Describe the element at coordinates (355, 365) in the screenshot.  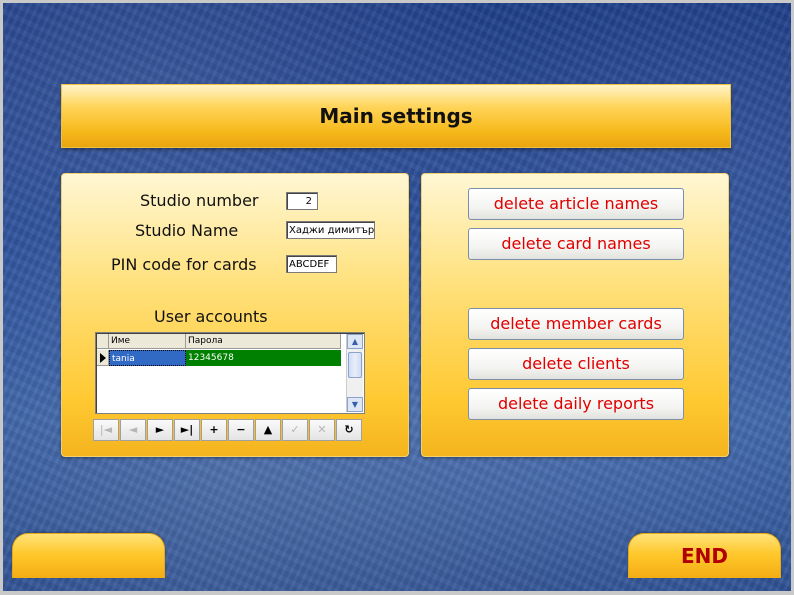
I see `scroll-thumb` at that location.